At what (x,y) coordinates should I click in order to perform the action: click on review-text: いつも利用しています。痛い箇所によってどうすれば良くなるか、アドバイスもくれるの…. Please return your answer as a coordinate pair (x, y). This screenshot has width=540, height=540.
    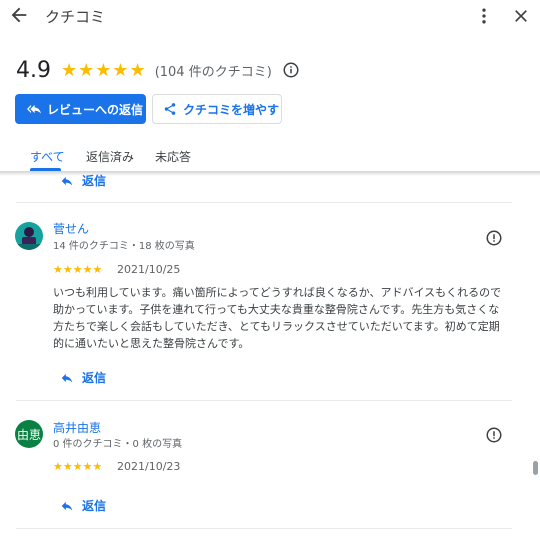
    Looking at the image, I should click on (277, 318).